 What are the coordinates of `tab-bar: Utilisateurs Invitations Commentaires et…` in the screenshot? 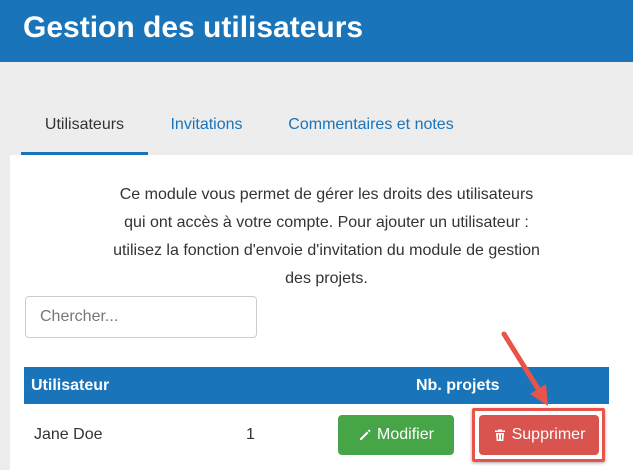 It's located at (321, 130).